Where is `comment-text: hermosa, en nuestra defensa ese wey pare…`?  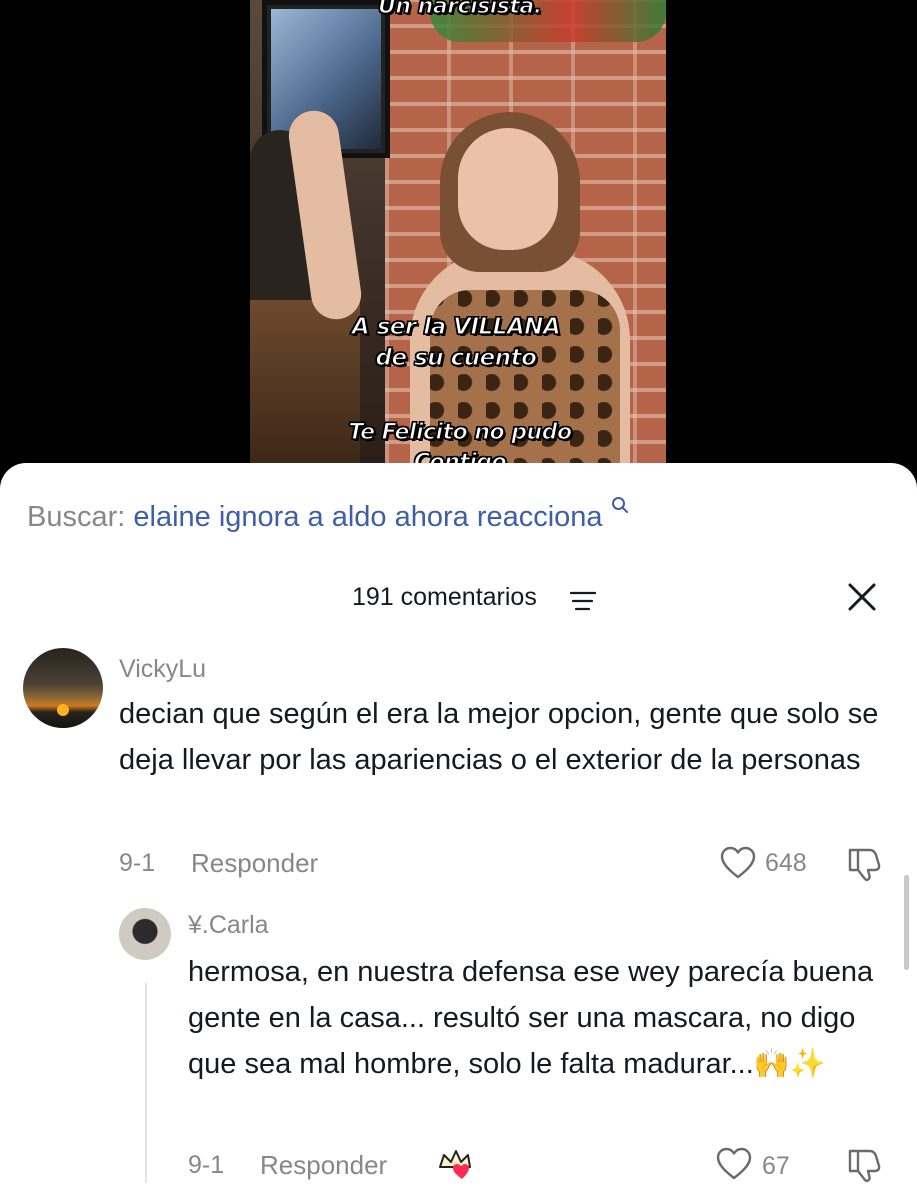 comment-text: hermosa, en nuestra defensa ese wey pare… is located at coordinates (531, 1018).